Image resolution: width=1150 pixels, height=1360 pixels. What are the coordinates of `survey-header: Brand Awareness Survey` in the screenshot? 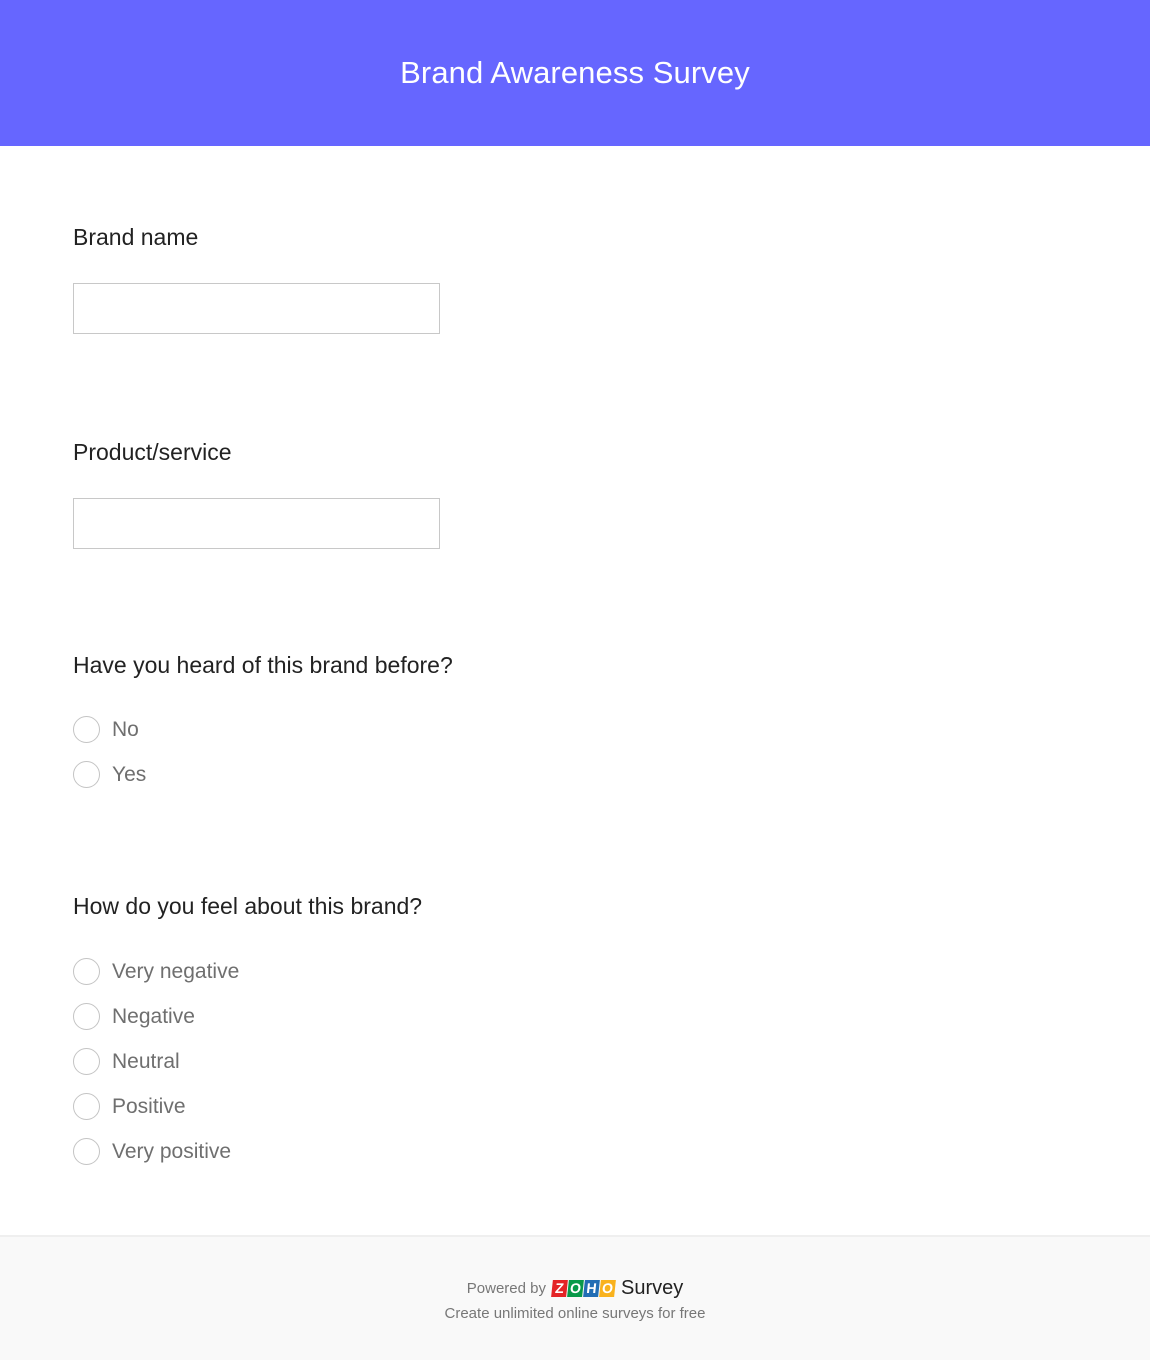 It's located at (575, 73).